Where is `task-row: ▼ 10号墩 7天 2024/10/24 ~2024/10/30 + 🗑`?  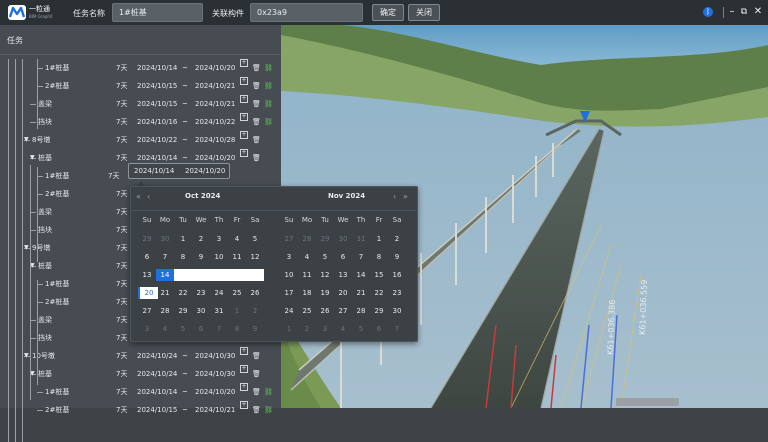 task-row: ▼ 10号墩 7天 2024/10/24 ~2024/10/30 + 🗑 is located at coordinates (140, 356).